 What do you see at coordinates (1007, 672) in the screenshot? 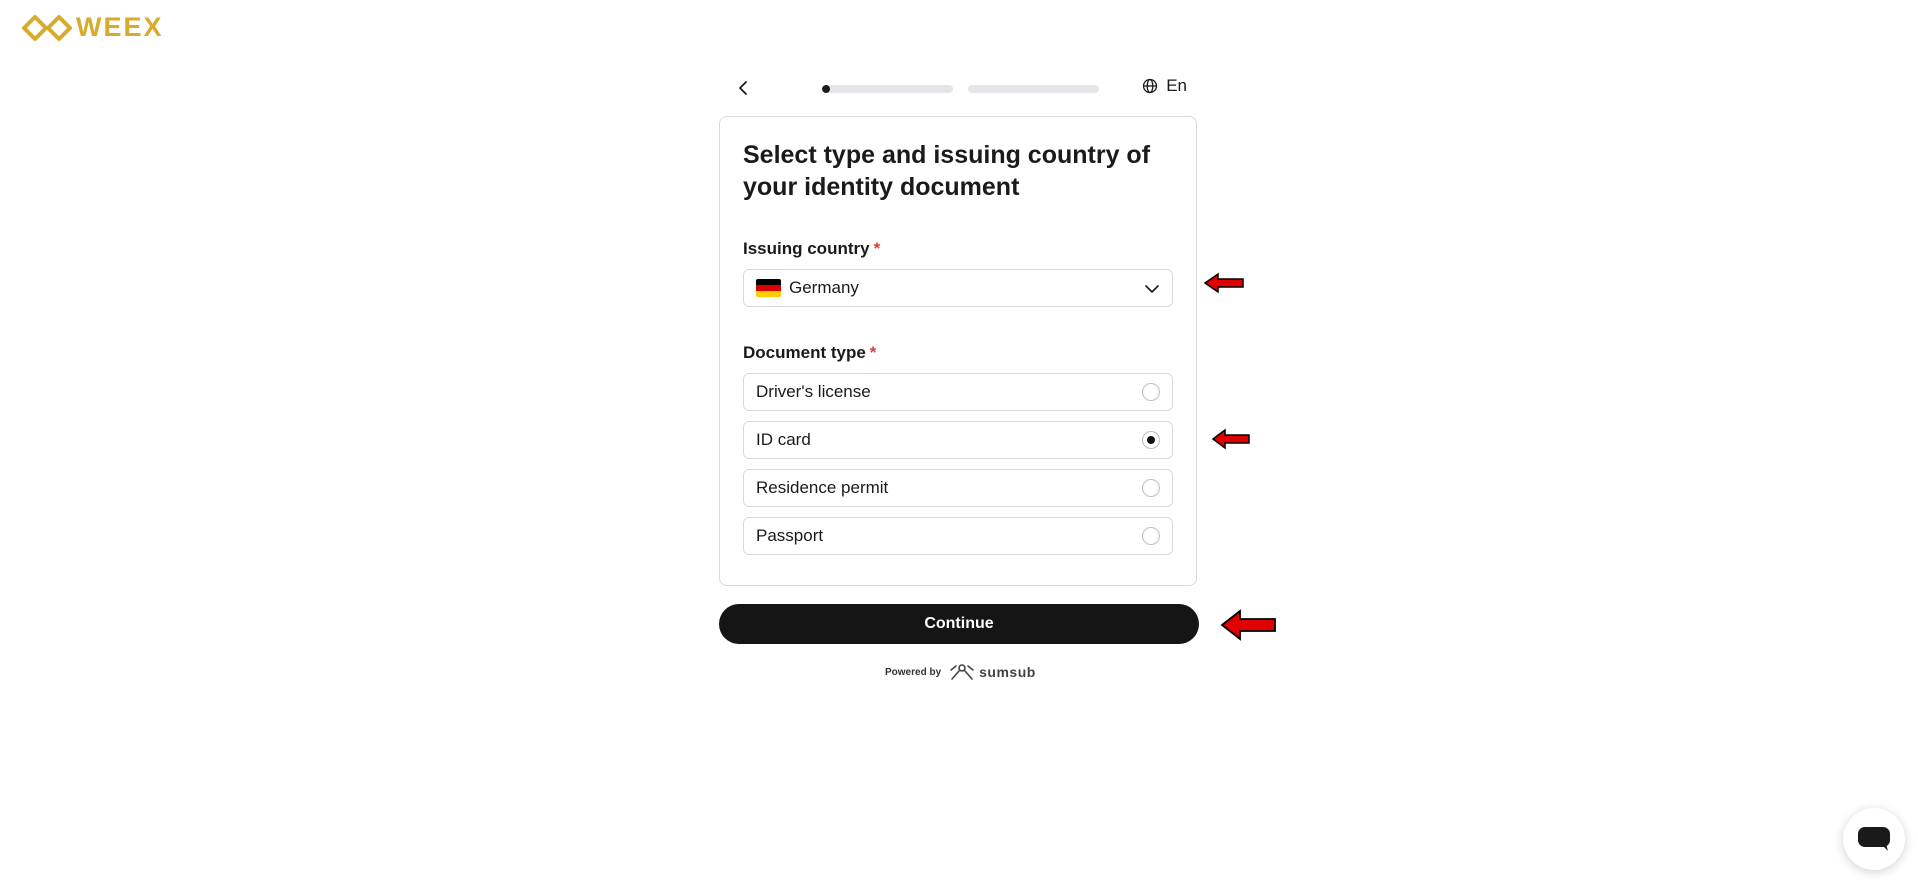
I see `sumsub-logo-text: sumsub` at bounding box center [1007, 672].